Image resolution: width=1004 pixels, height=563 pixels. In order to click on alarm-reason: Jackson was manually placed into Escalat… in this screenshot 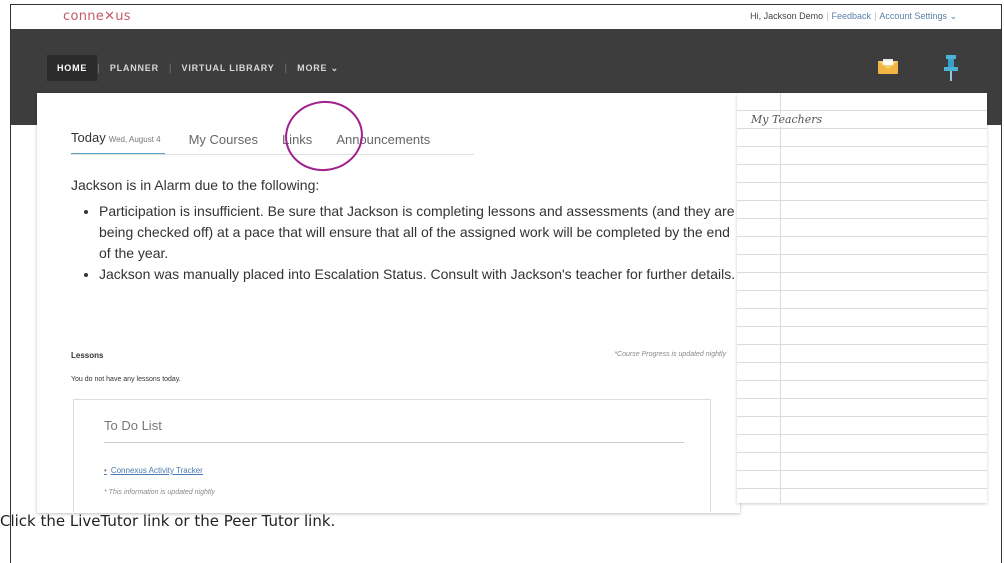, I will do `click(419, 274)`.